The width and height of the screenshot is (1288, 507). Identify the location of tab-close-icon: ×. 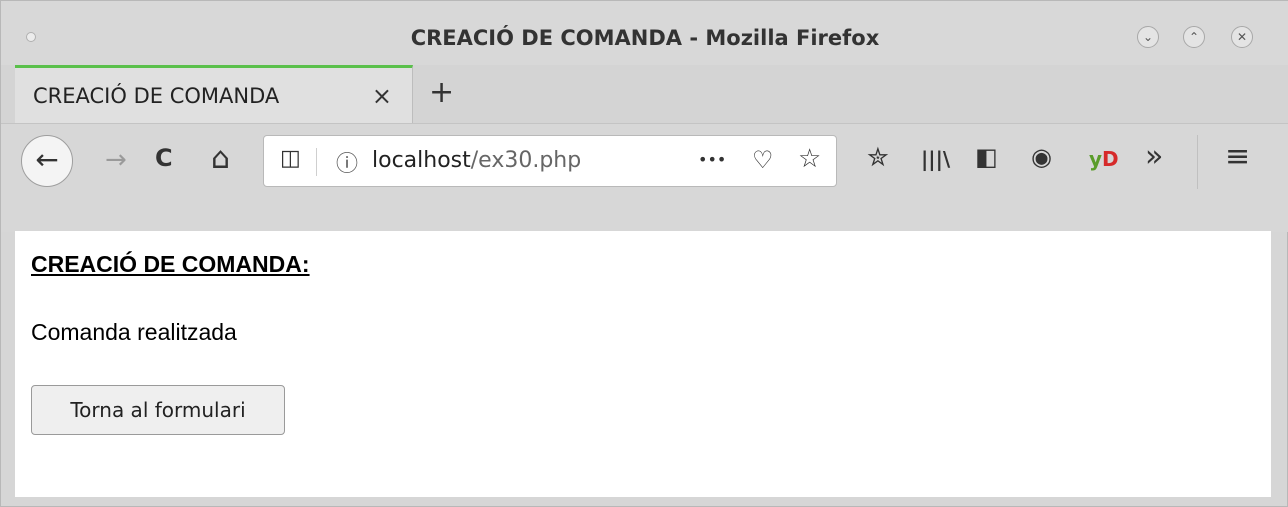
(382, 96).